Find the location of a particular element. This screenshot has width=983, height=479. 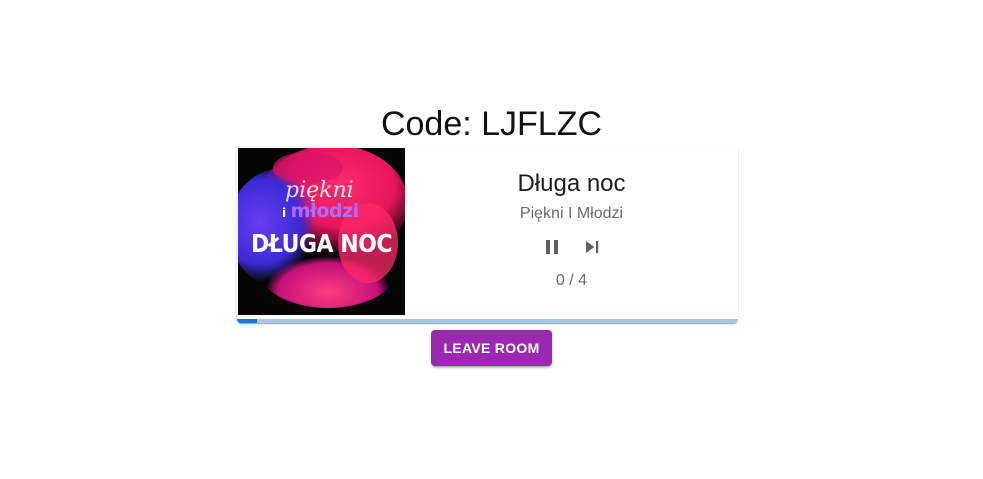

song-progress-fill is located at coordinates (247, 321).